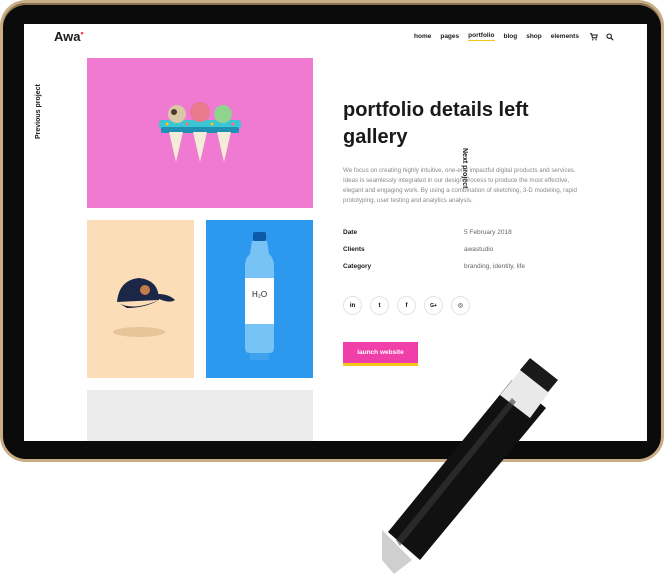 This screenshot has height=582, width=665. What do you see at coordinates (470, 466) in the screenshot?
I see `stylus-pen` at bounding box center [470, 466].